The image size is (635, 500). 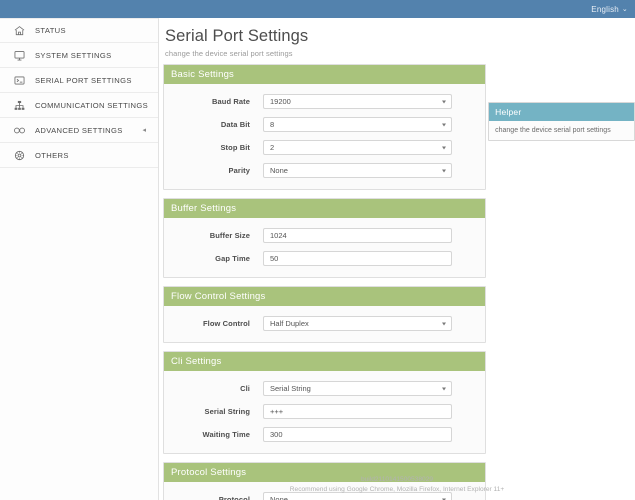 What do you see at coordinates (397, 480) in the screenshot?
I see `build-version: build2110141500538029` at bounding box center [397, 480].